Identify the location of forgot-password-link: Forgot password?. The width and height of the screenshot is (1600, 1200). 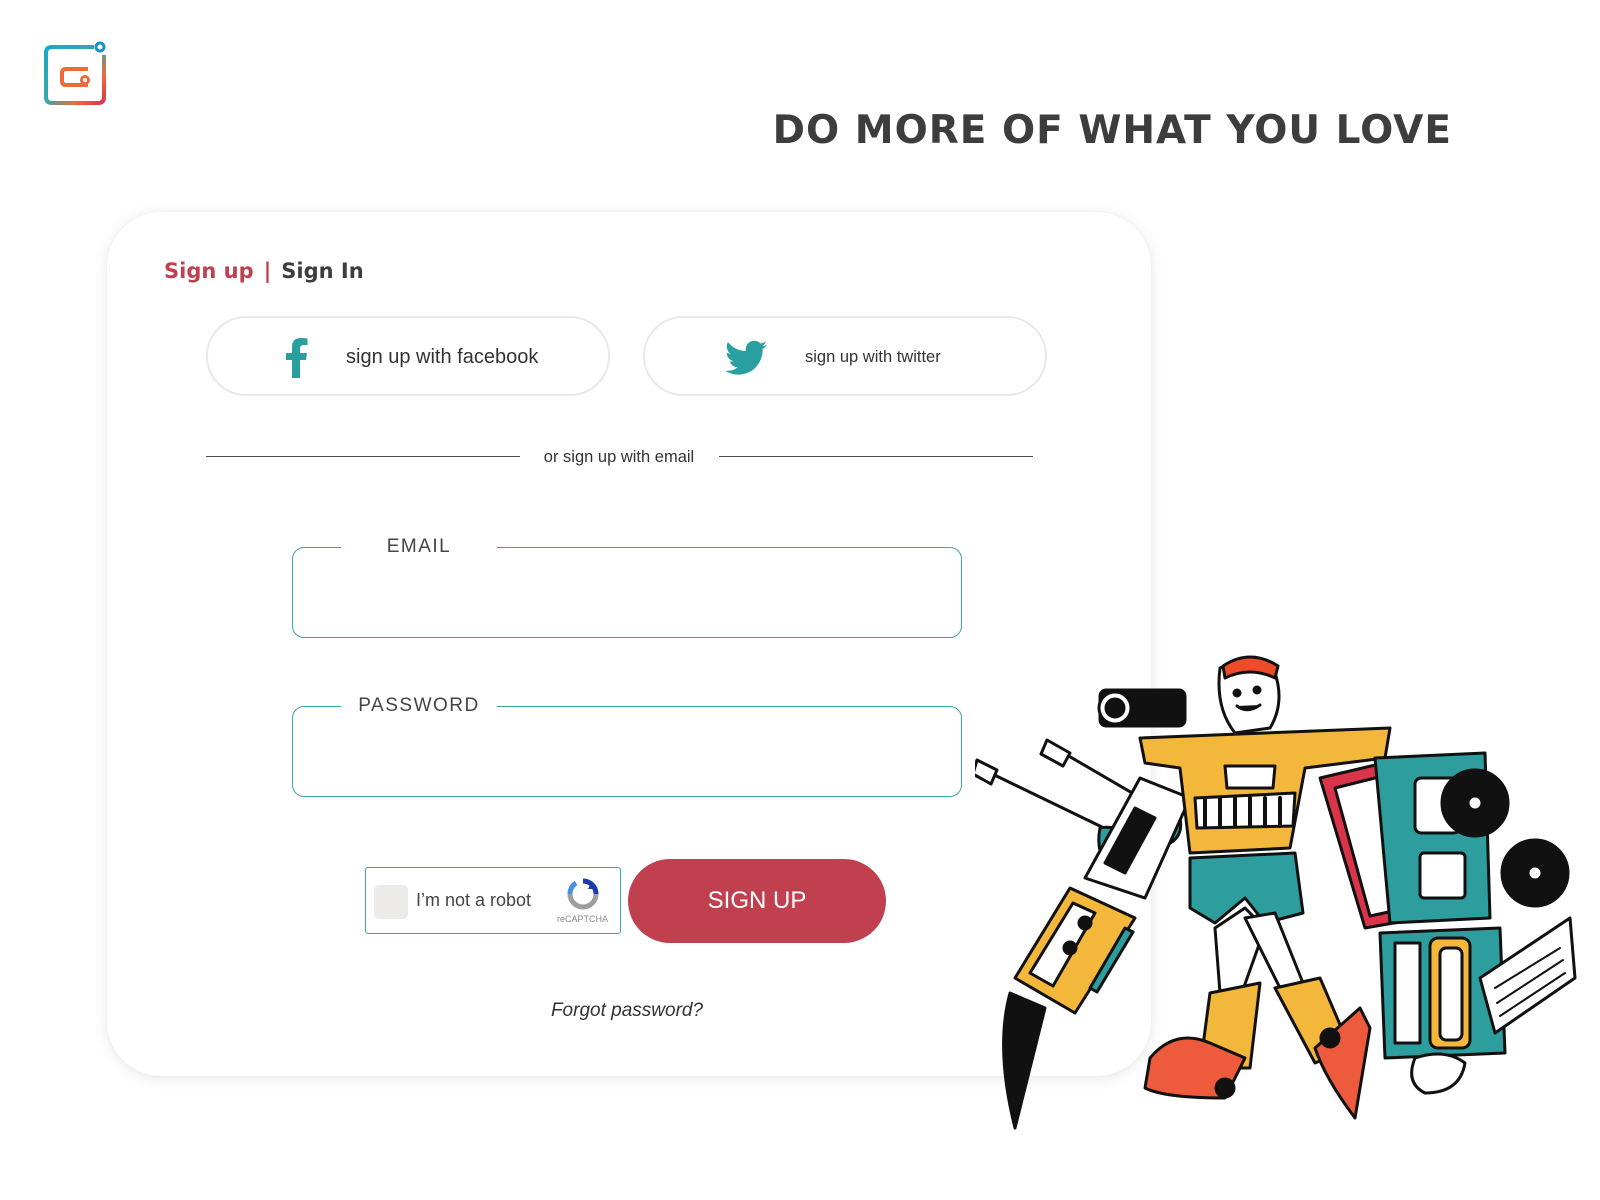
(627, 1011).